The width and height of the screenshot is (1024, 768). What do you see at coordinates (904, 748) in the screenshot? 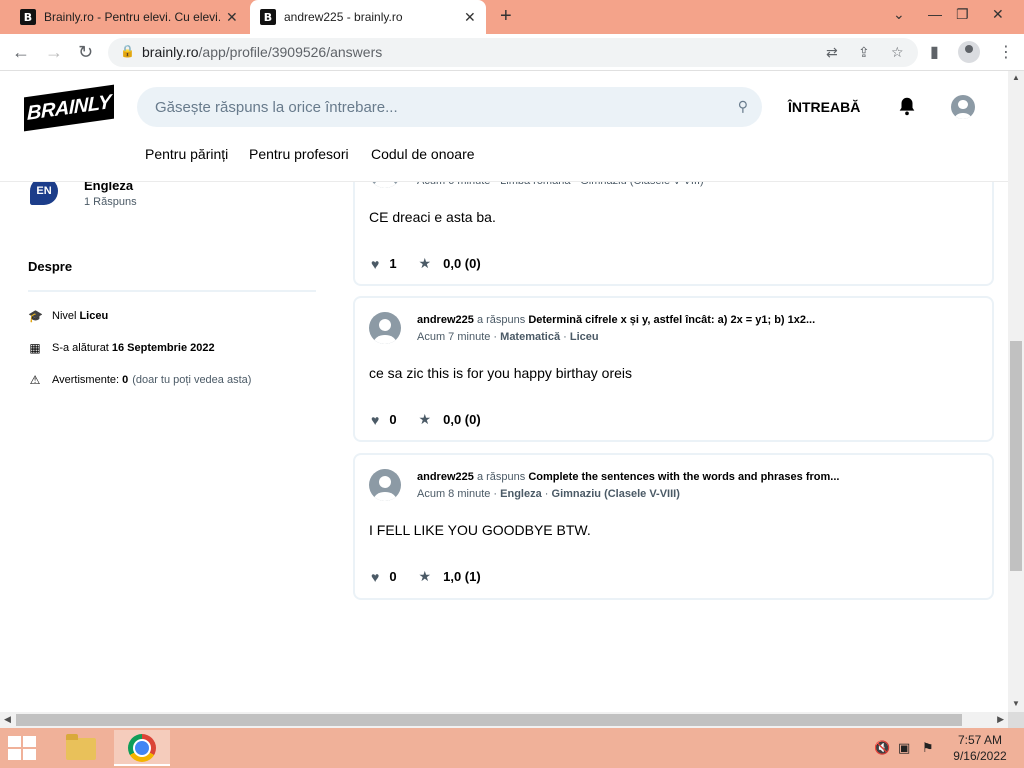
I see `network-icon: ▣` at bounding box center [904, 748].